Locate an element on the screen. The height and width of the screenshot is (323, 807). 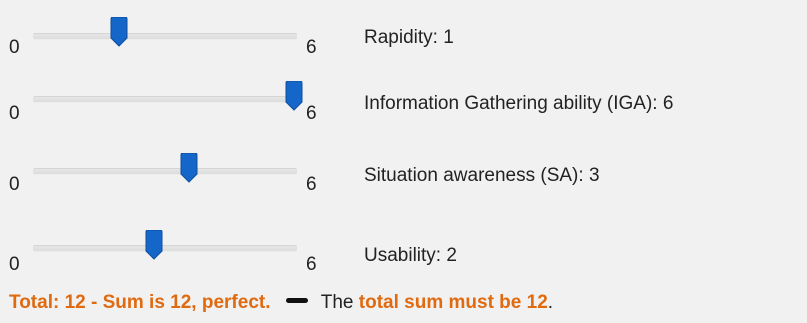
slider-thumb-iga is located at coordinates (294, 96).